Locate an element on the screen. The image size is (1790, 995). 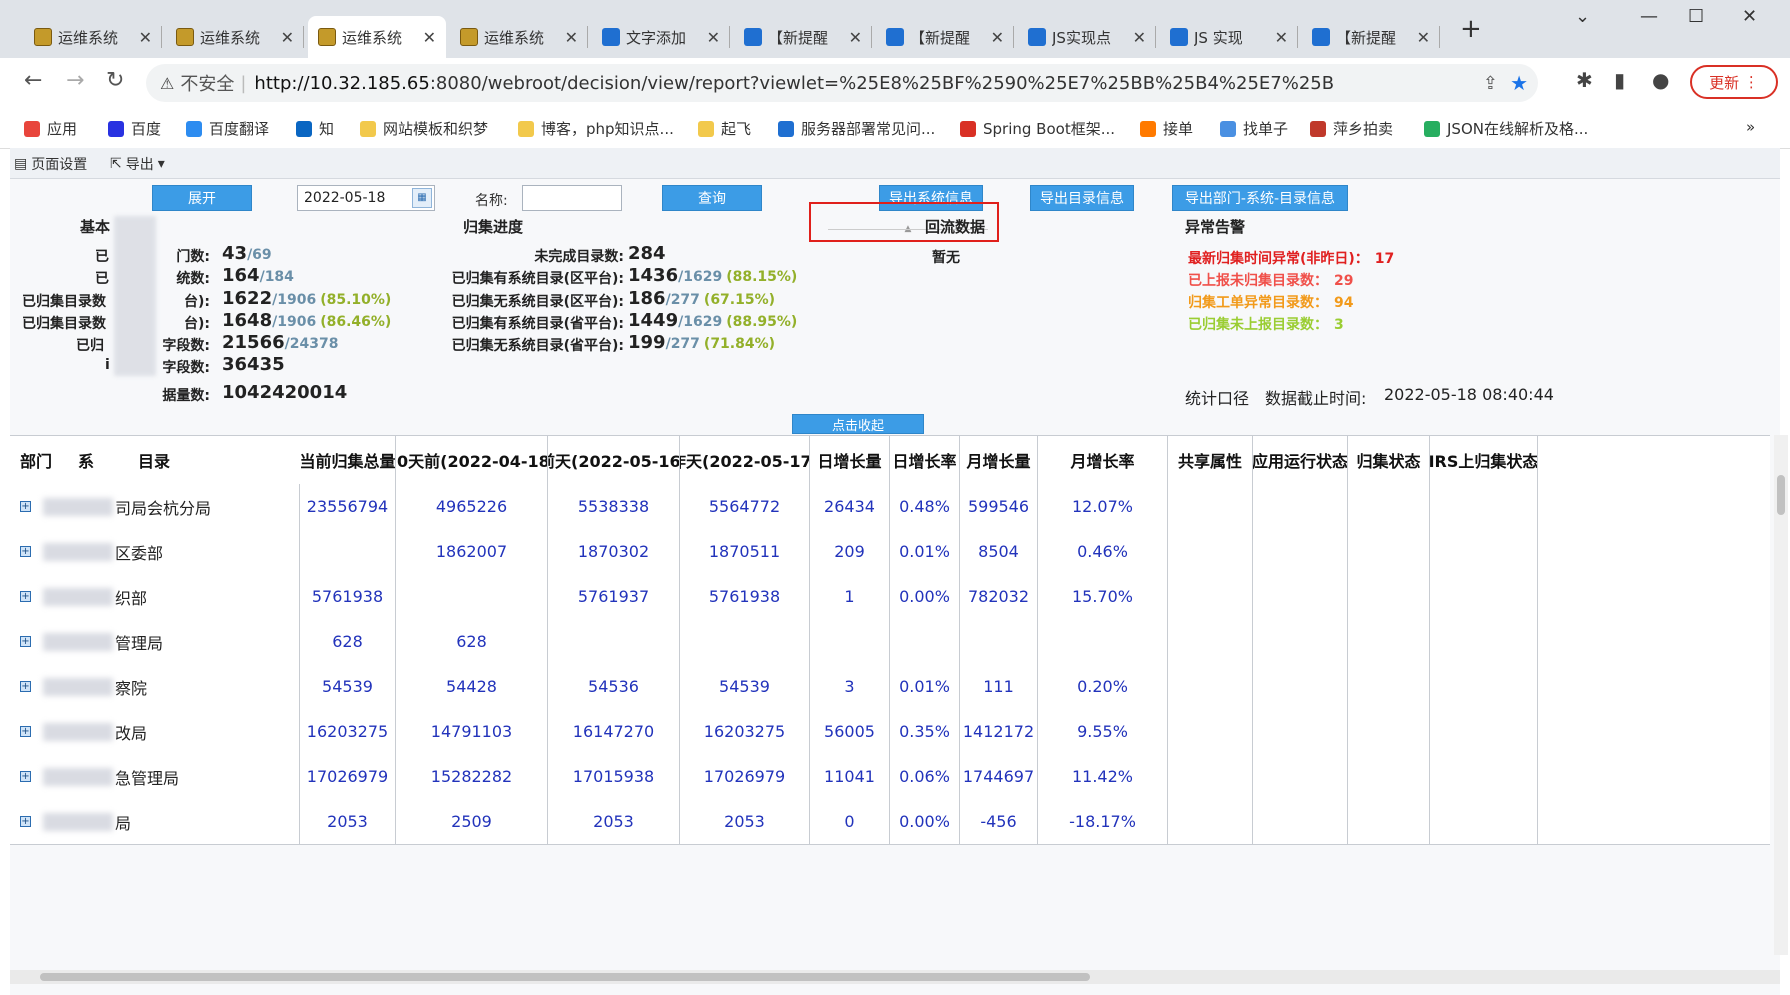
tab-search-icon: ⌄ is located at coordinates (1582, 16).